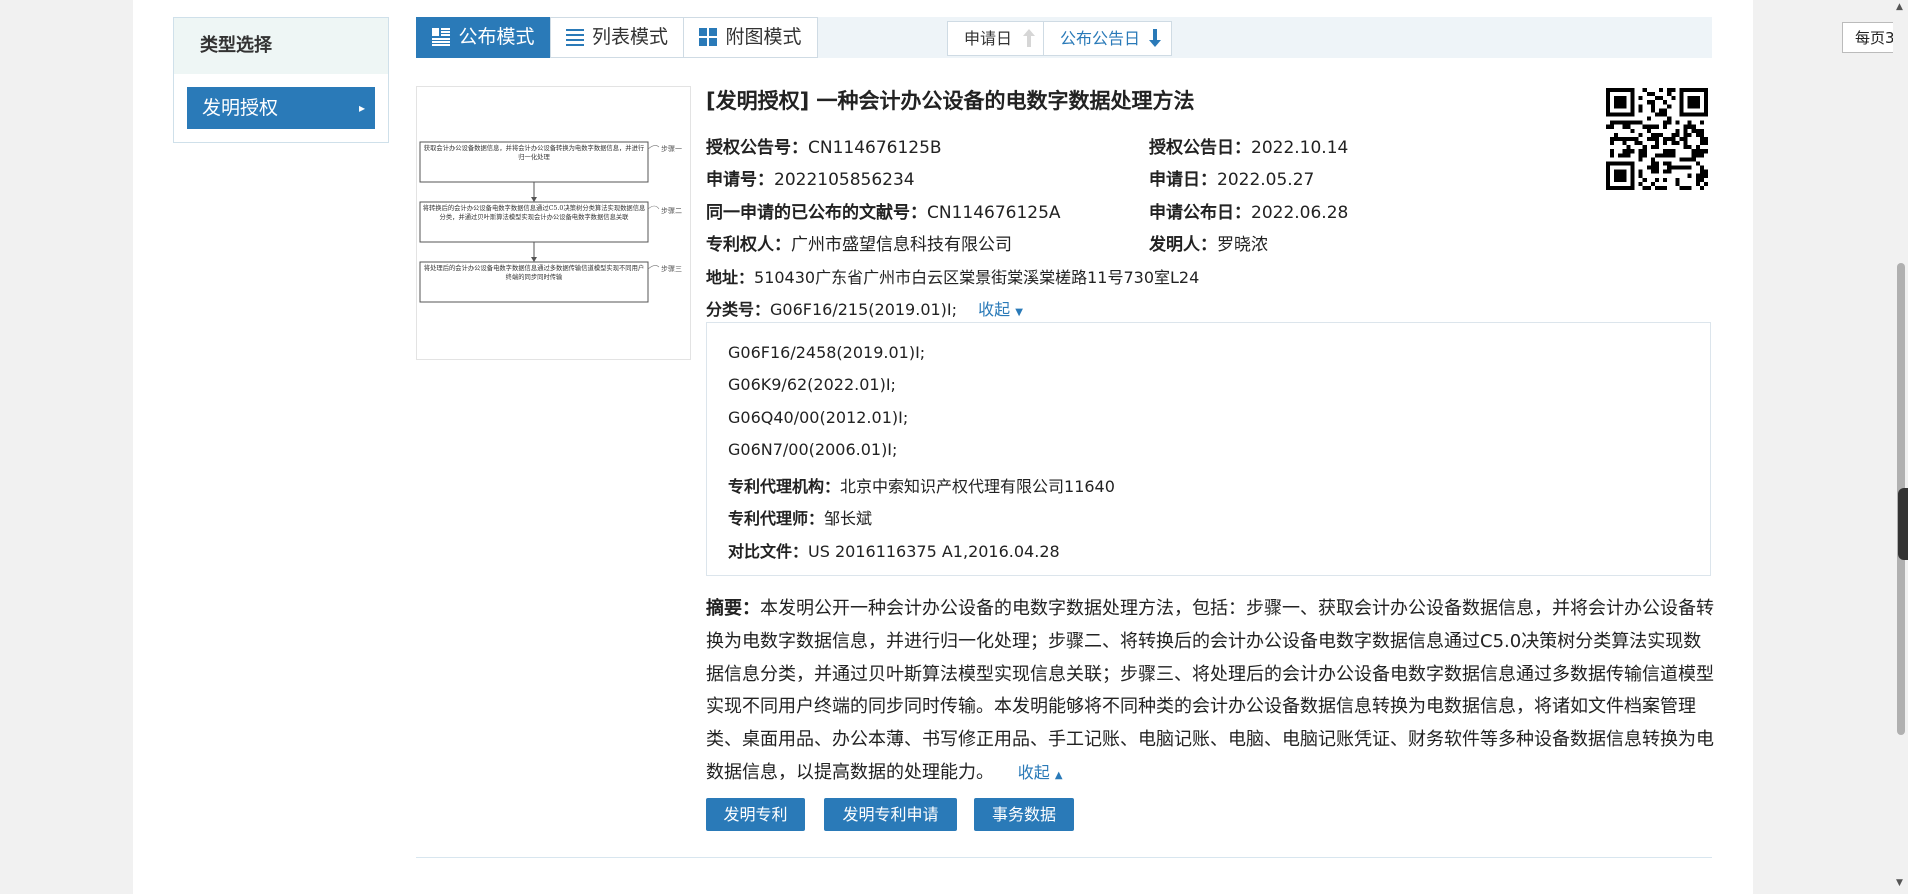 The image size is (1908, 894). I want to click on tab-publication-mode: 公布模式, so click(483, 37).